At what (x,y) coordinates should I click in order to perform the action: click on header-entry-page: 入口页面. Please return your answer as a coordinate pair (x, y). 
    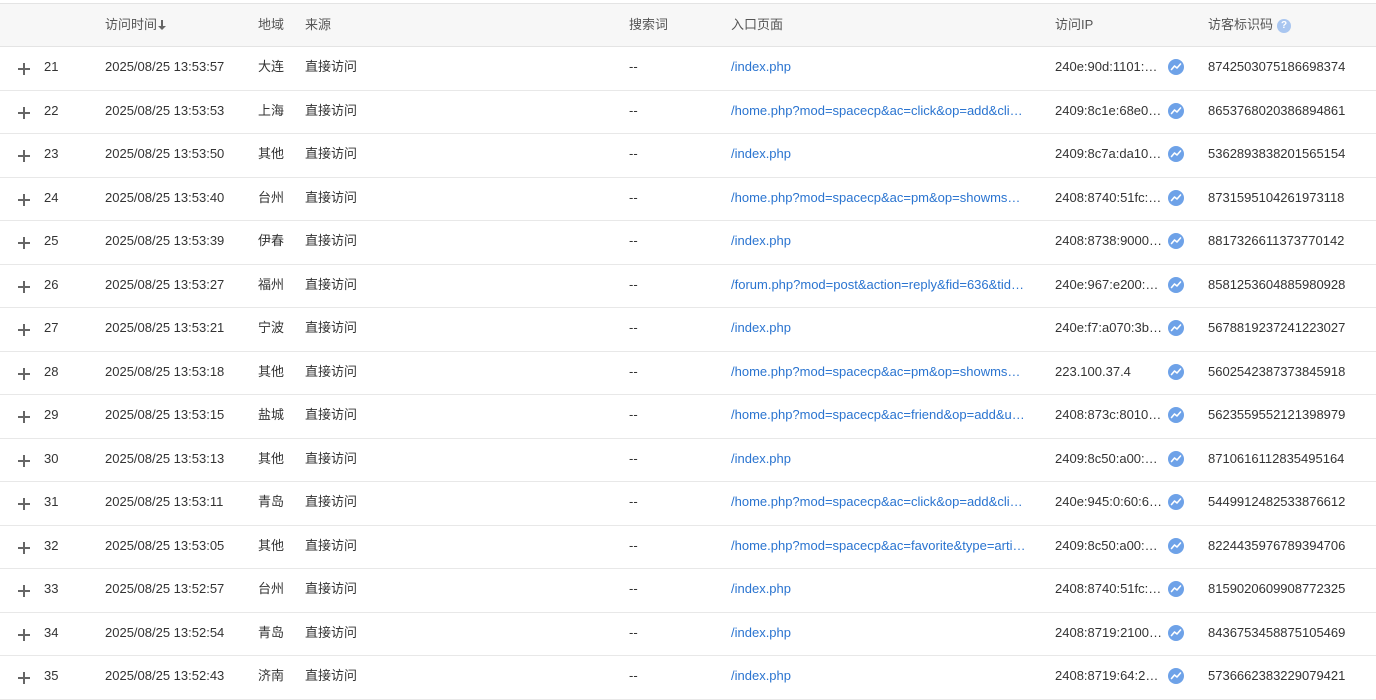
    Looking at the image, I should click on (757, 24).